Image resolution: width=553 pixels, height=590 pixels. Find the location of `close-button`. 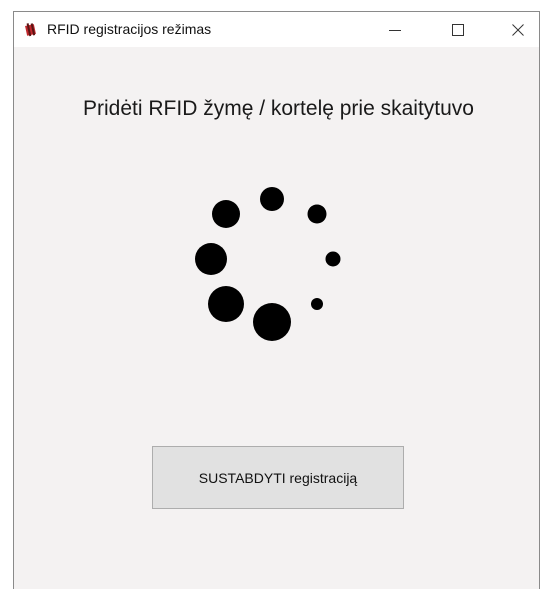

close-button is located at coordinates (518, 29).